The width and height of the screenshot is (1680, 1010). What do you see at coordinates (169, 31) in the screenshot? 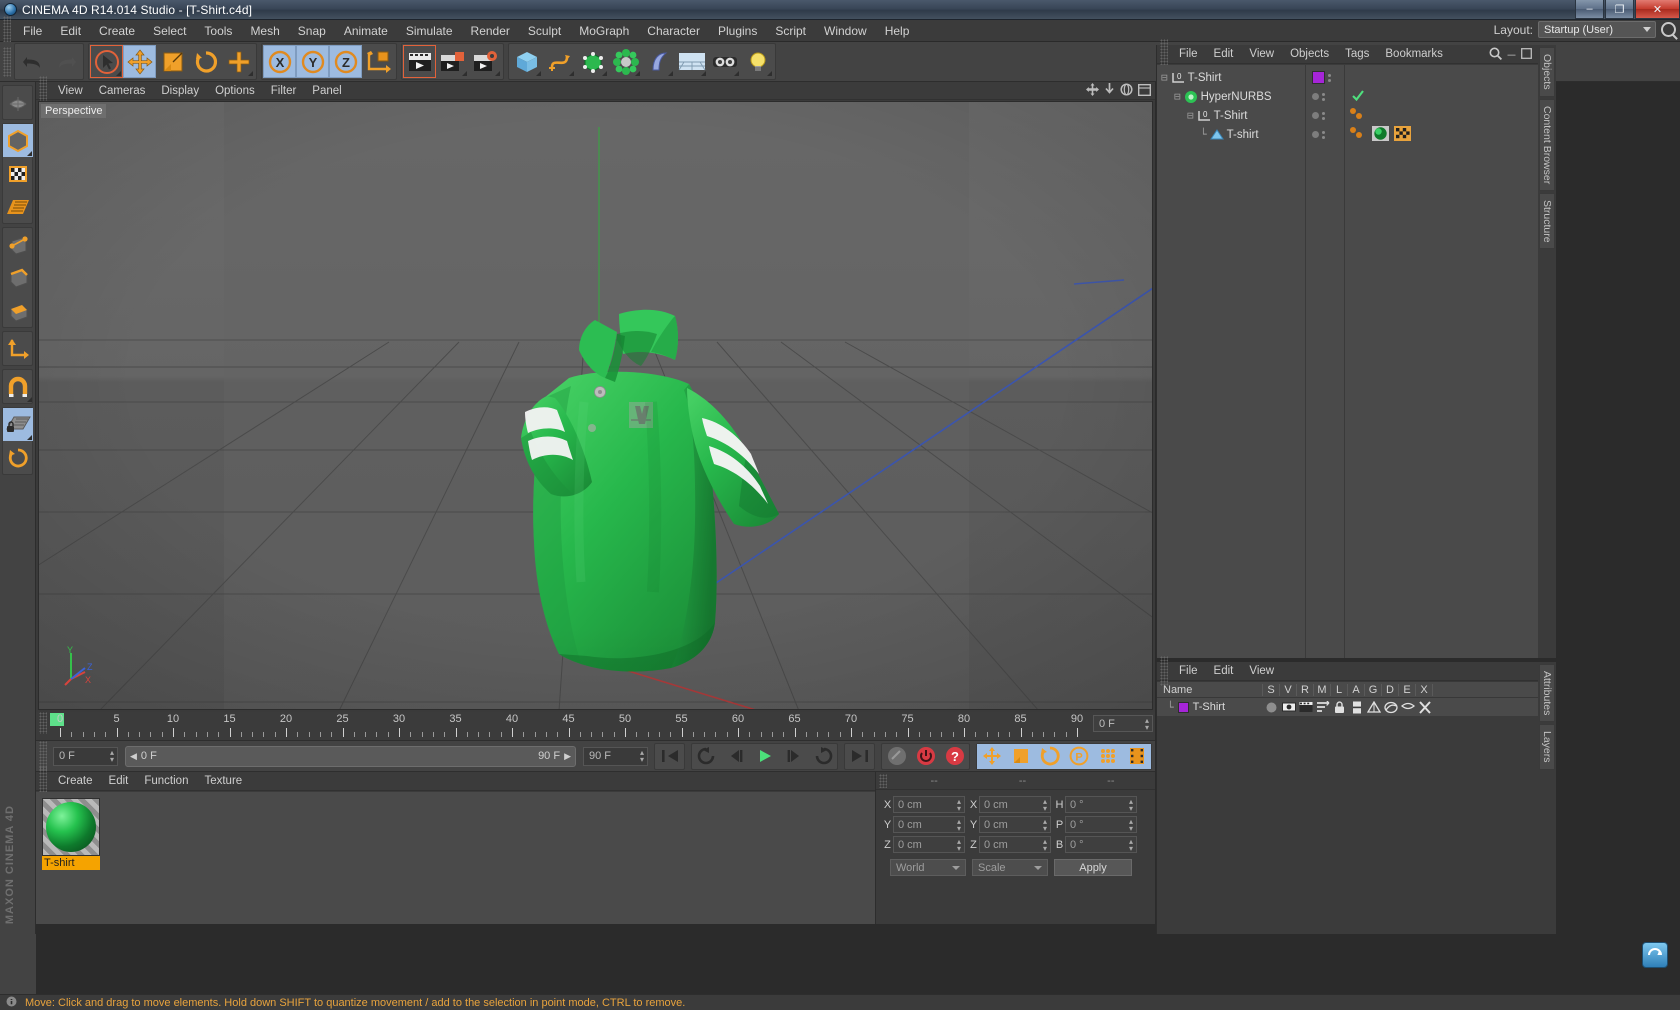
I see `menu-item-select: Select` at bounding box center [169, 31].